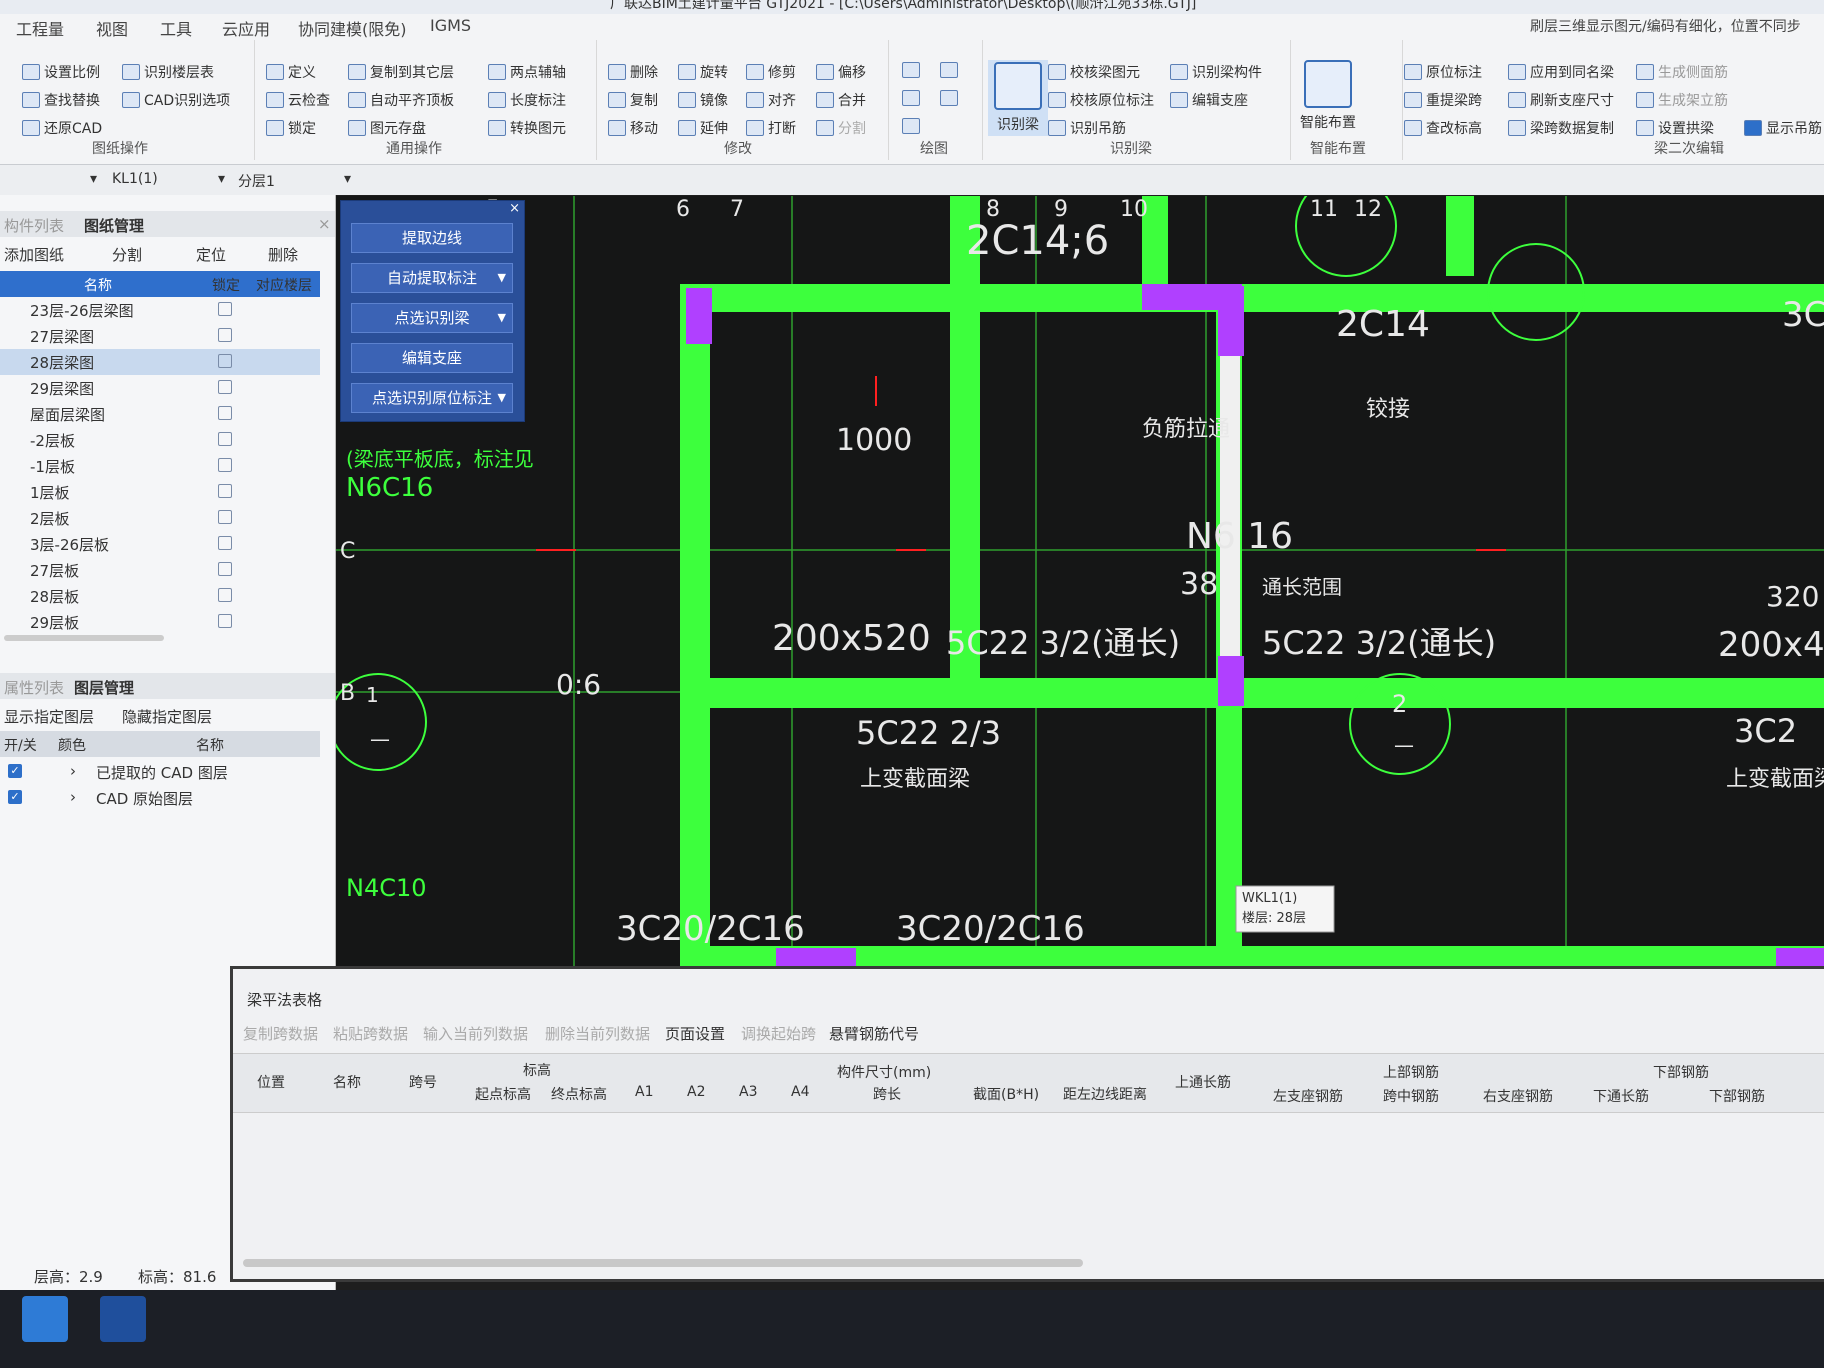  What do you see at coordinates (168, 72) in the screenshot?
I see `recognize-floor-table-button: 识别楼层表` at bounding box center [168, 72].